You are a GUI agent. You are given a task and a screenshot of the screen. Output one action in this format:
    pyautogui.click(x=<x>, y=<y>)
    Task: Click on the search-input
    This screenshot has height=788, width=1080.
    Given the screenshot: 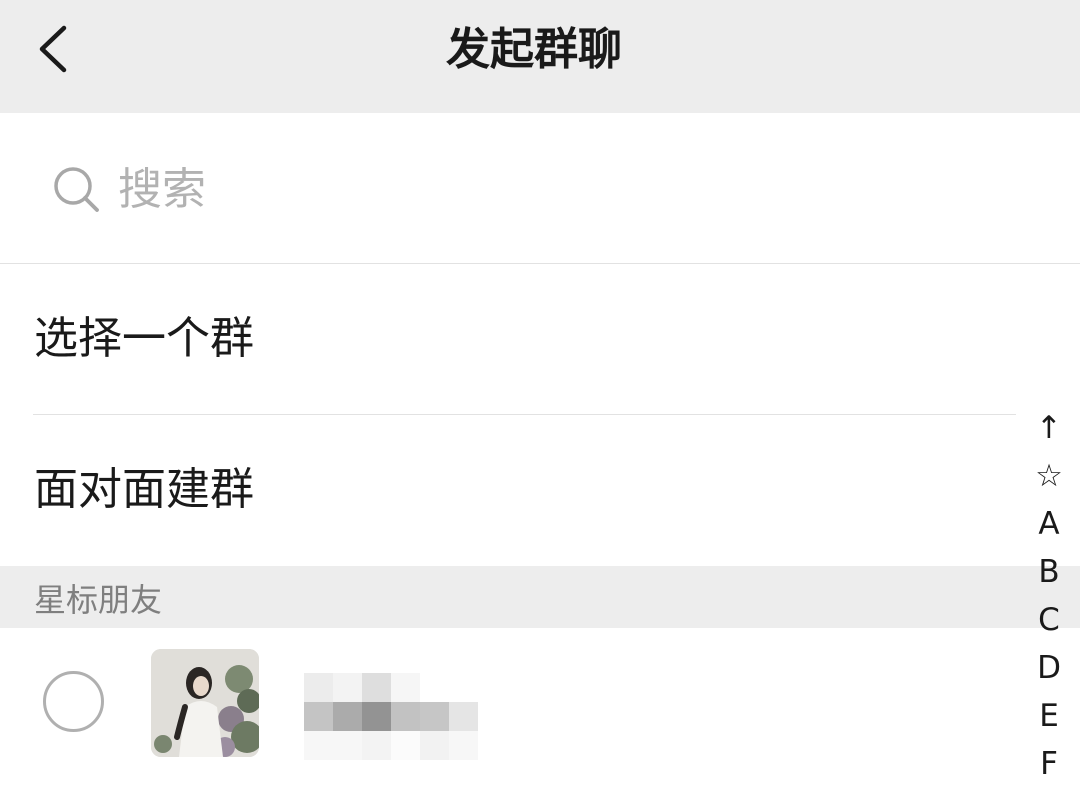 What is the action you would take?
    pyautogui.click(x=543, y=189)
    